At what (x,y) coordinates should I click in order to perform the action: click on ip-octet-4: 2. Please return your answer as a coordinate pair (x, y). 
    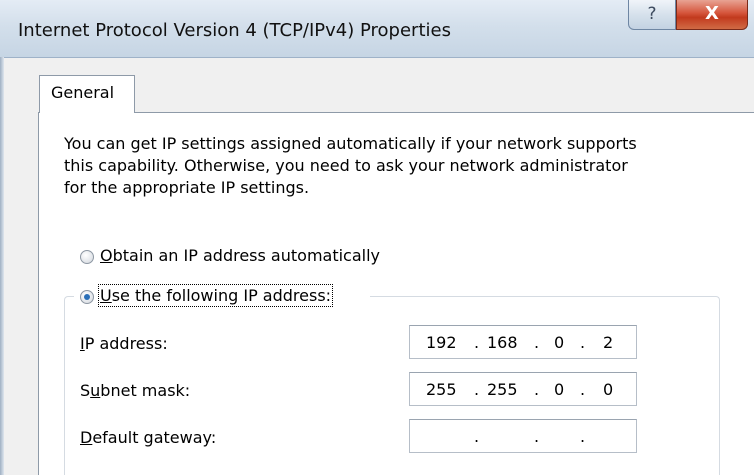
    Looking at the image, I should click on (608, 342).